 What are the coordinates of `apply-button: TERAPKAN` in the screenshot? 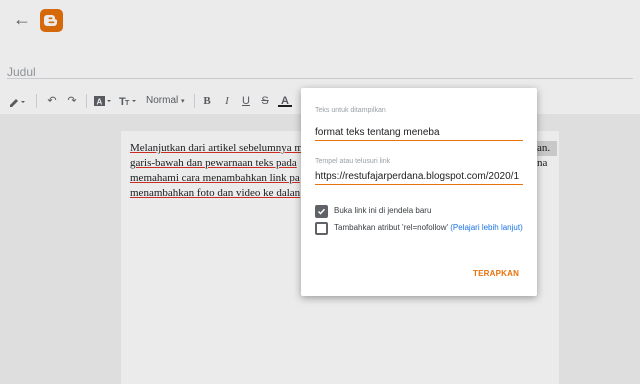 It's located at (496, 273).